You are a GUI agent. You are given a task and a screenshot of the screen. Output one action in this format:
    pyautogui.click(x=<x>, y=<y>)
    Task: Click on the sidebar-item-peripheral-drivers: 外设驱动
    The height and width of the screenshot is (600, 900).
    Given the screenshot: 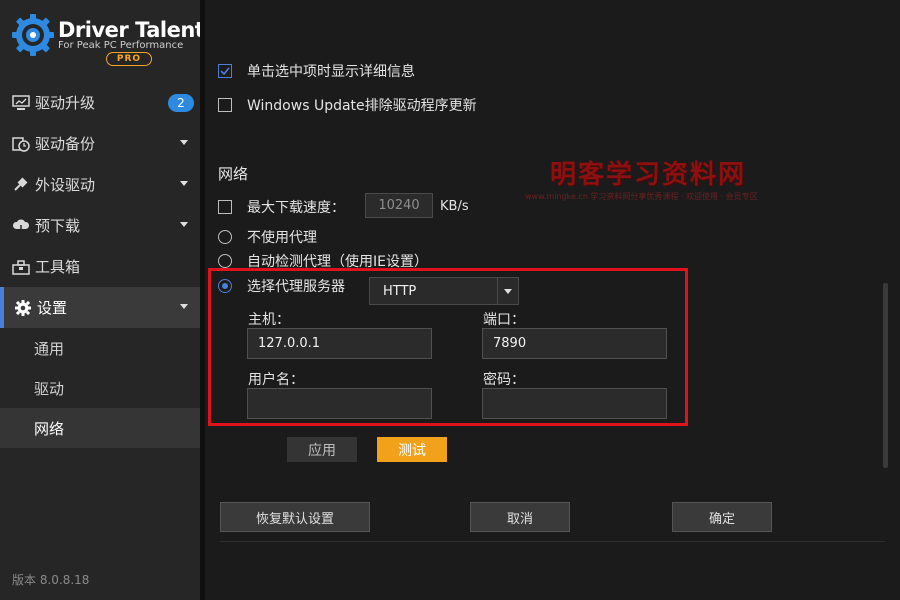 What is the action you would take?
    pyautogui.click(x=100, y=184)
    